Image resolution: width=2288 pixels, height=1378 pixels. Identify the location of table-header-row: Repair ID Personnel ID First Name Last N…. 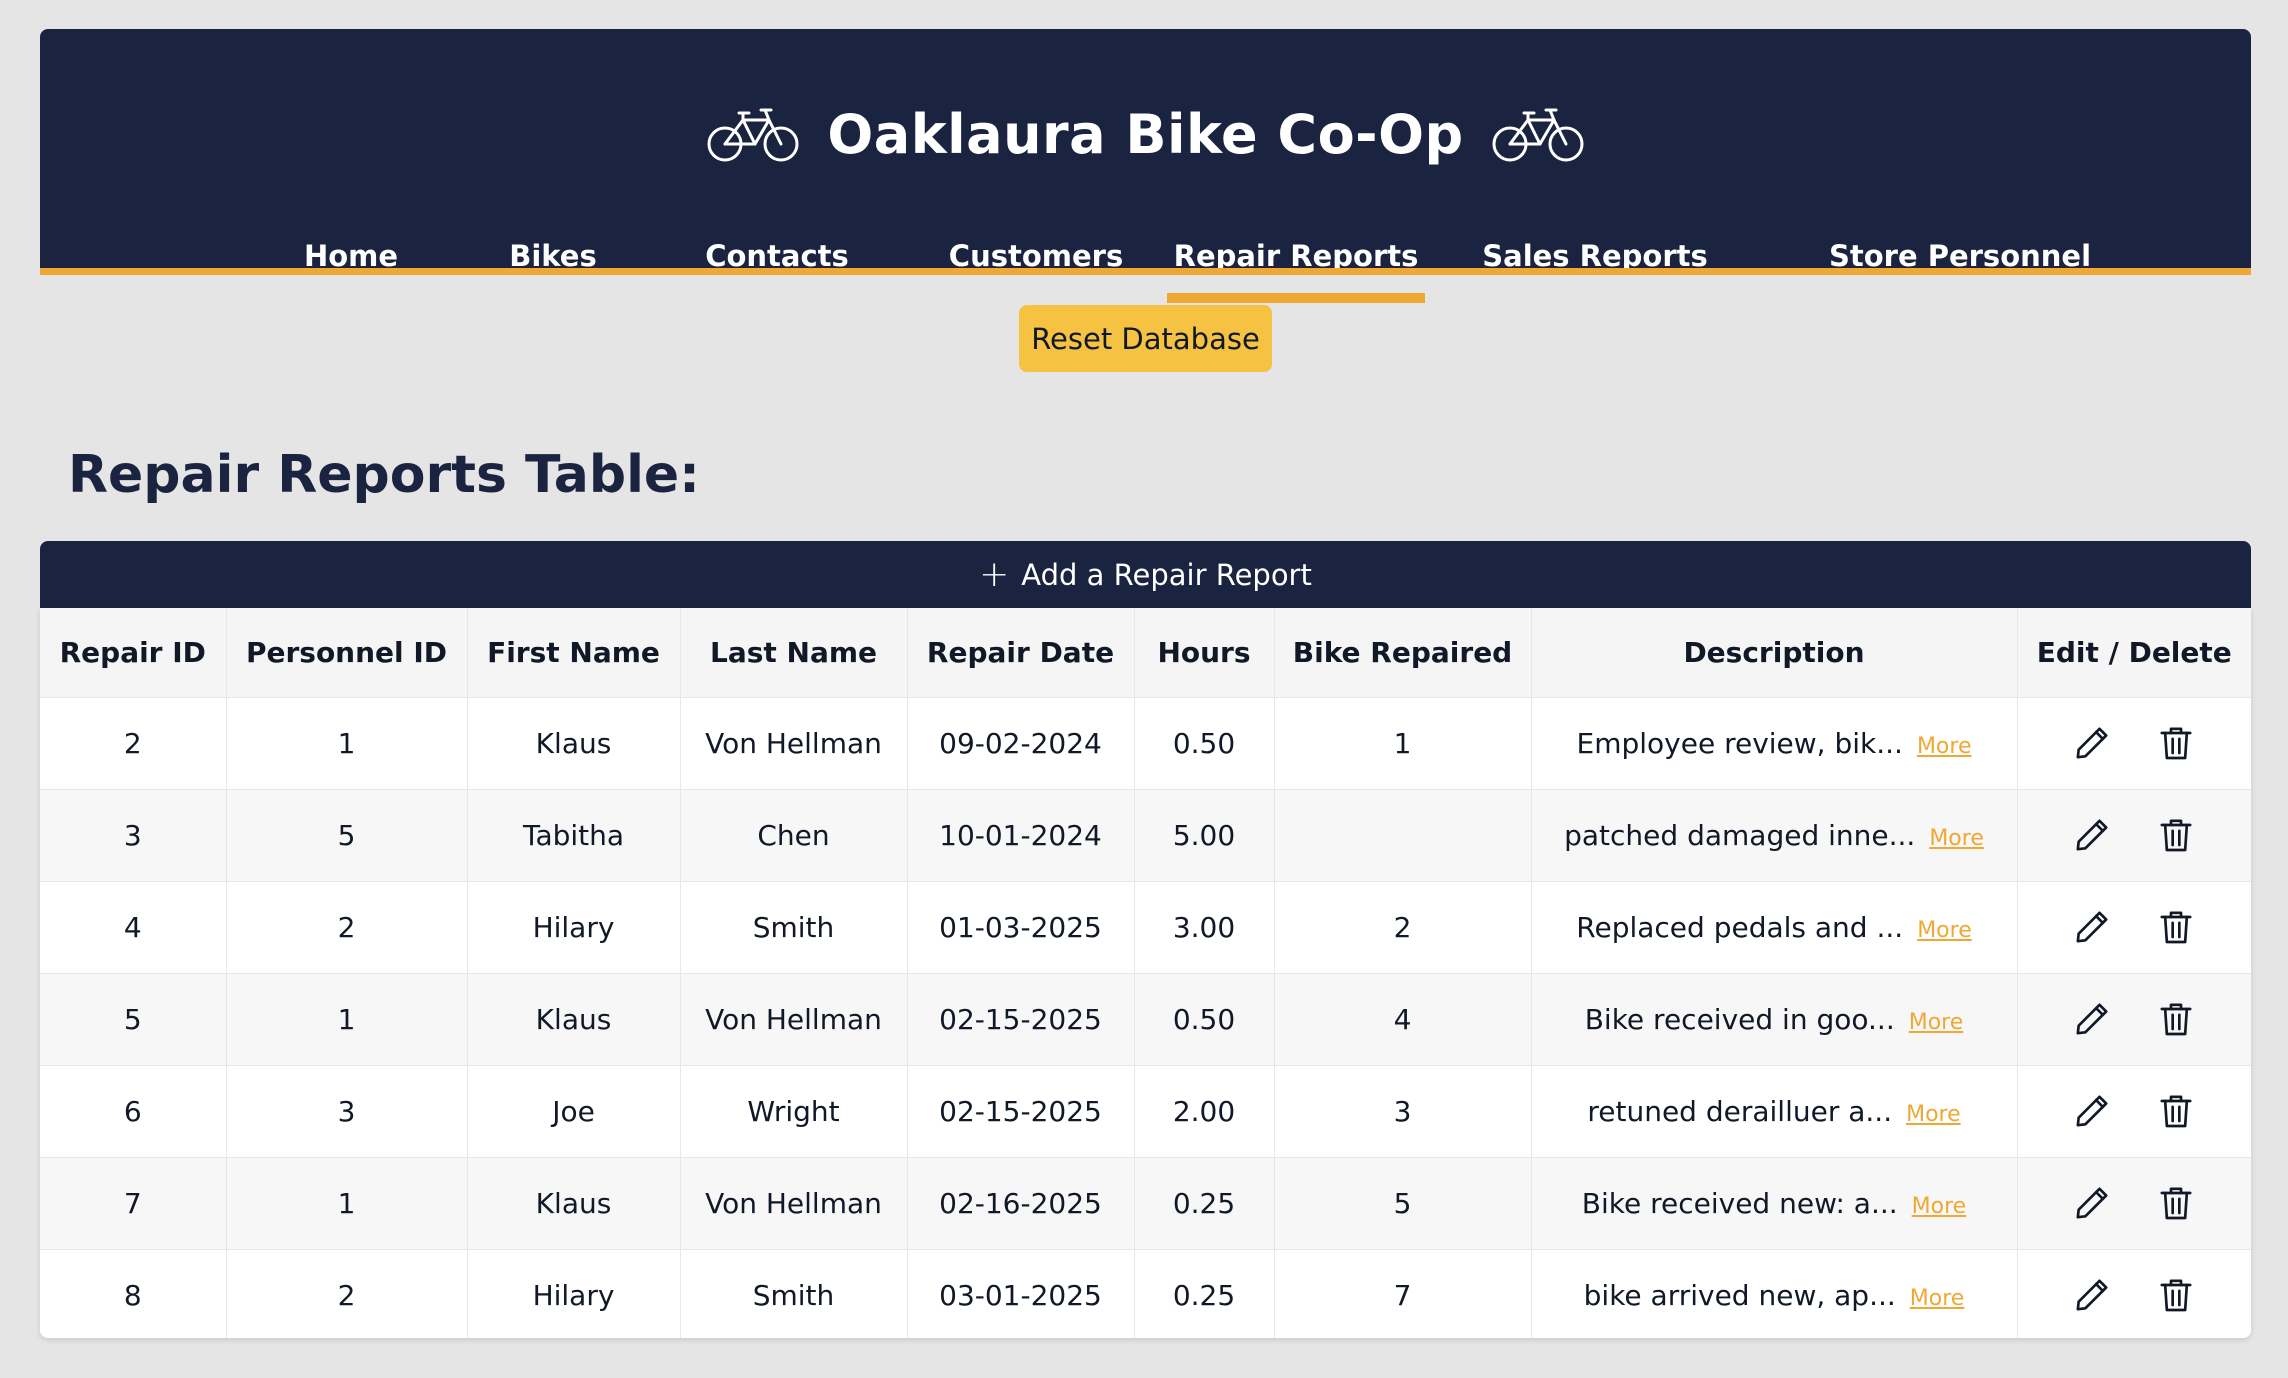
(1145, 653).